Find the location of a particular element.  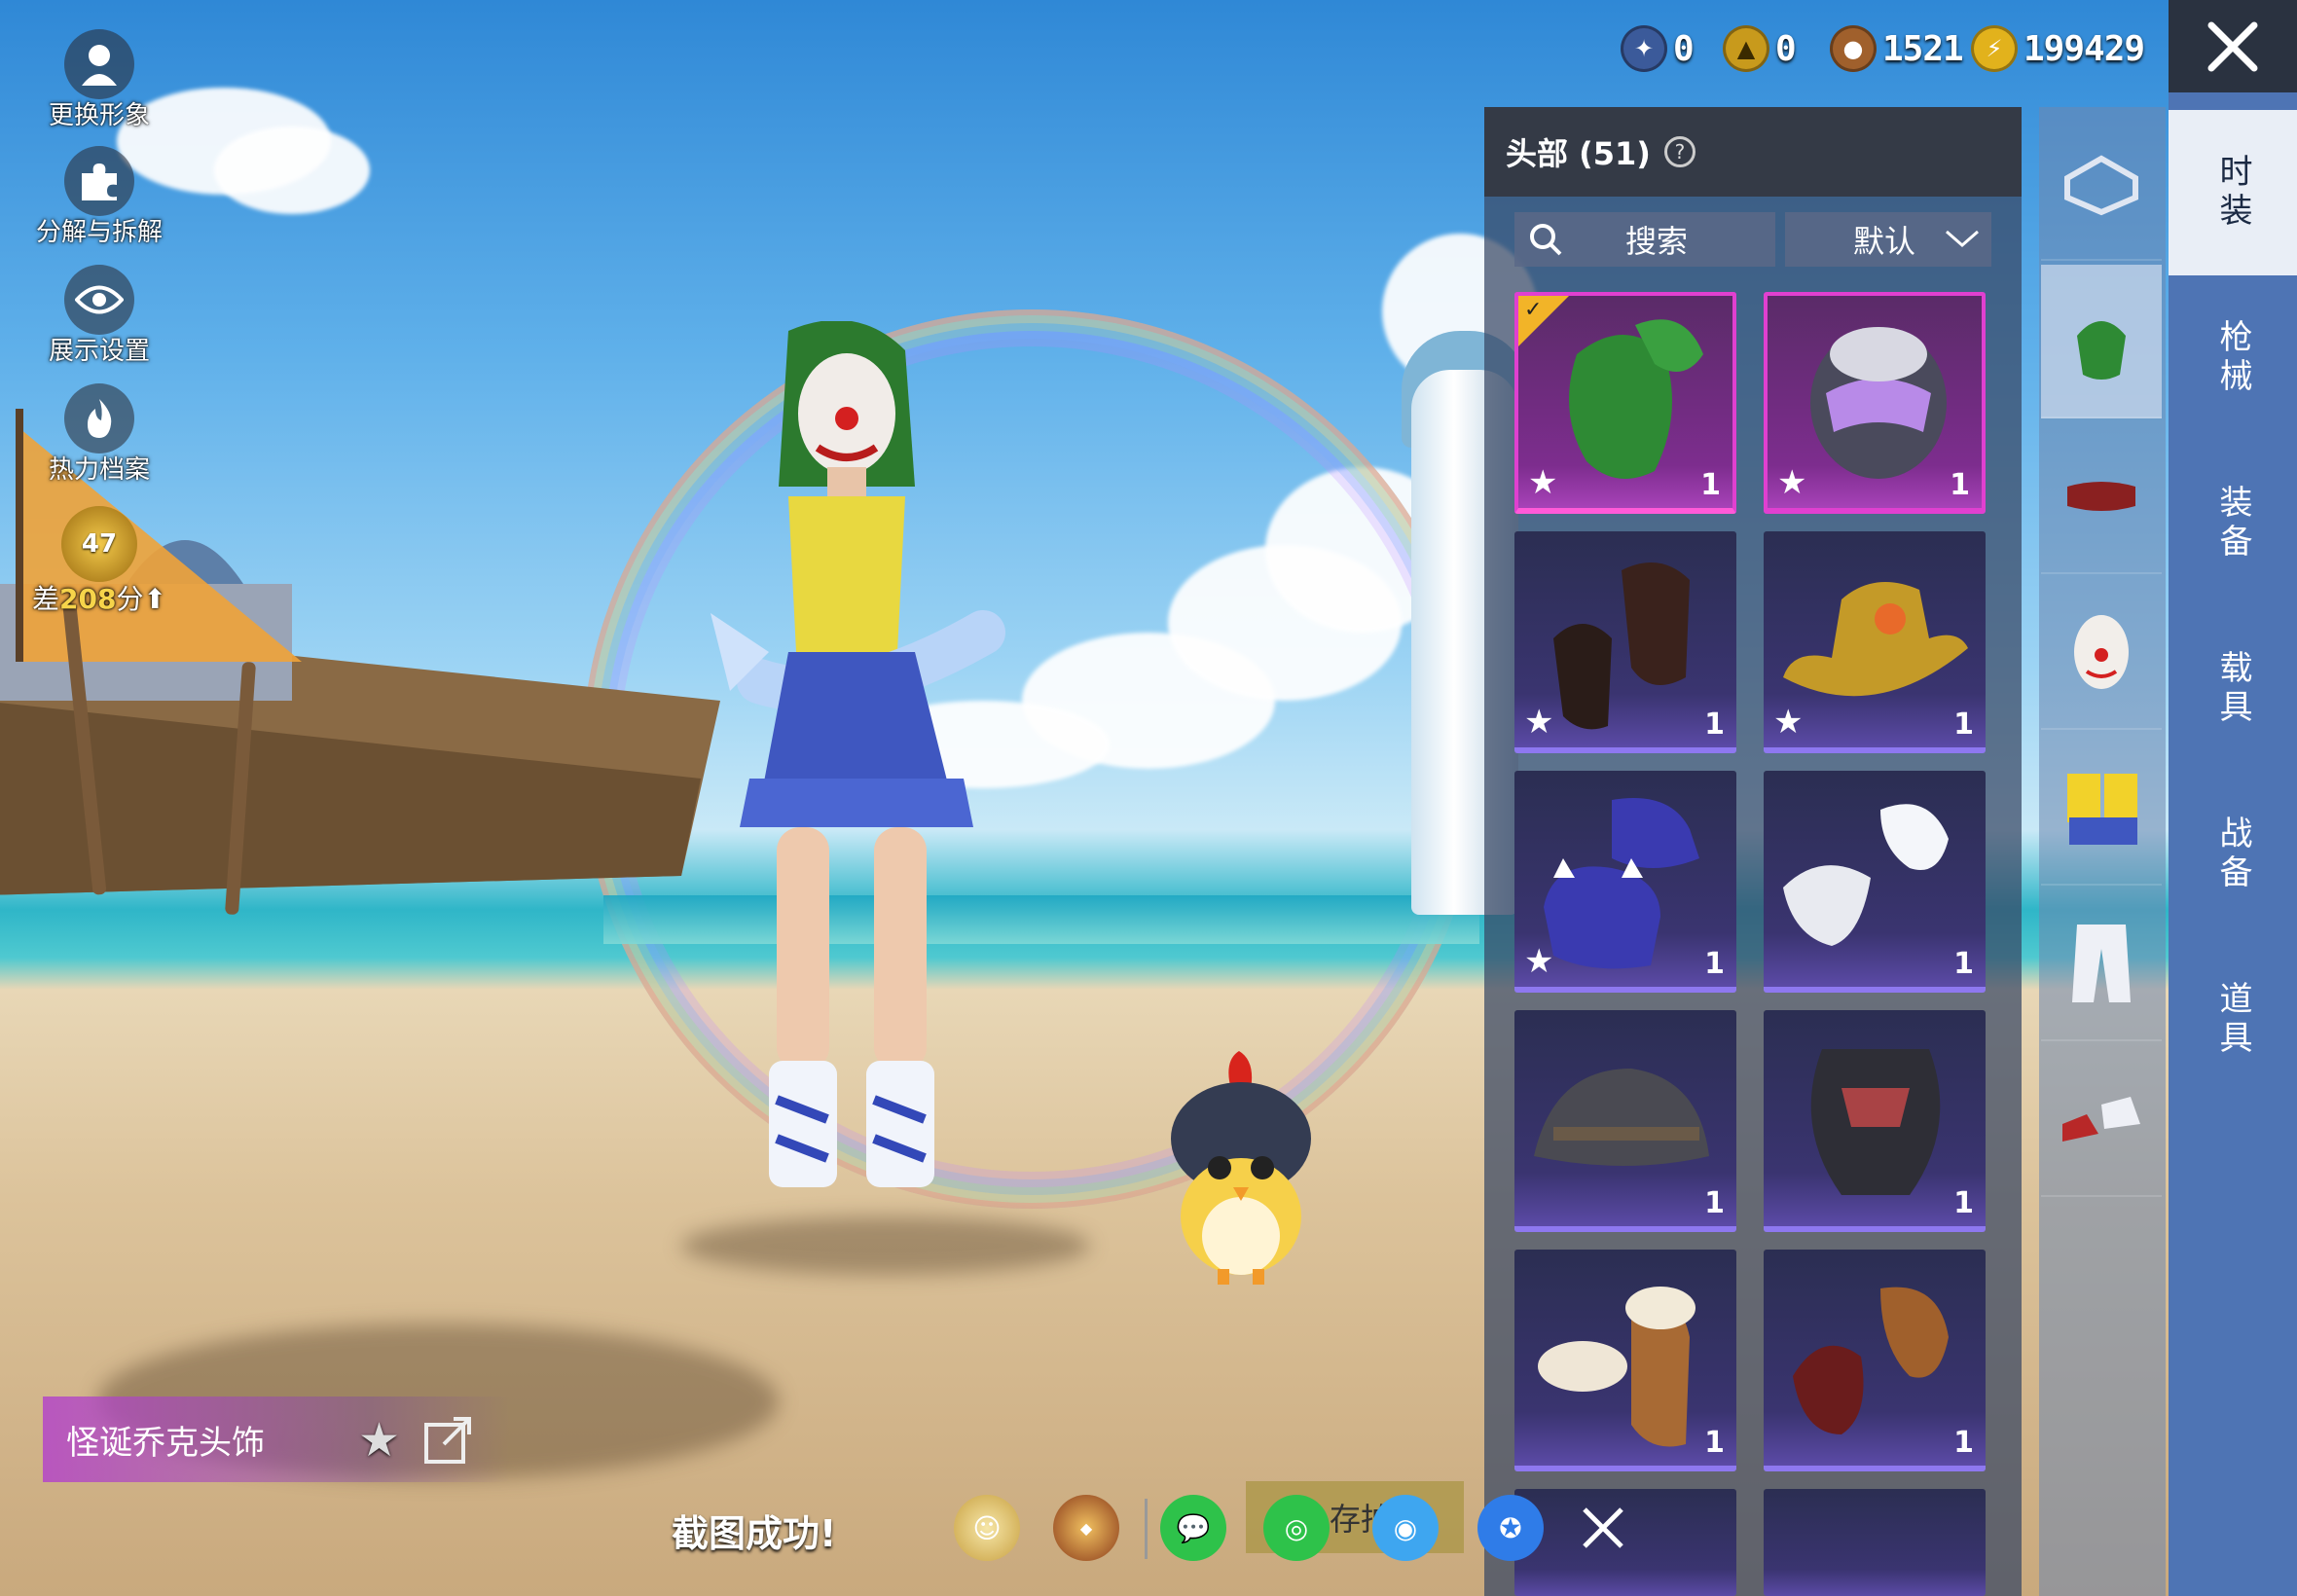

tab-equipment: 装备 is located at coordinates (2233, 524).